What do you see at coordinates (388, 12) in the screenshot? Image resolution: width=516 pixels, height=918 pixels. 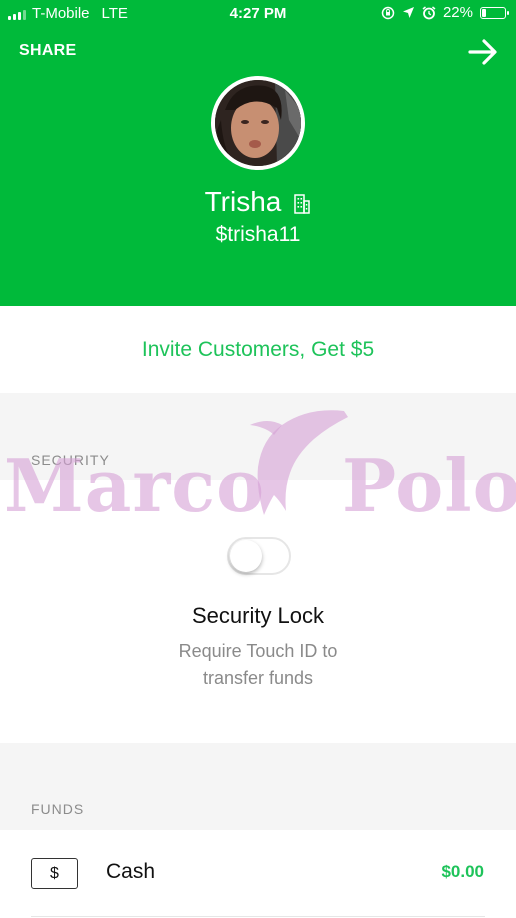 I see `rotation-lock-icon` at bounding box center [388, 12].